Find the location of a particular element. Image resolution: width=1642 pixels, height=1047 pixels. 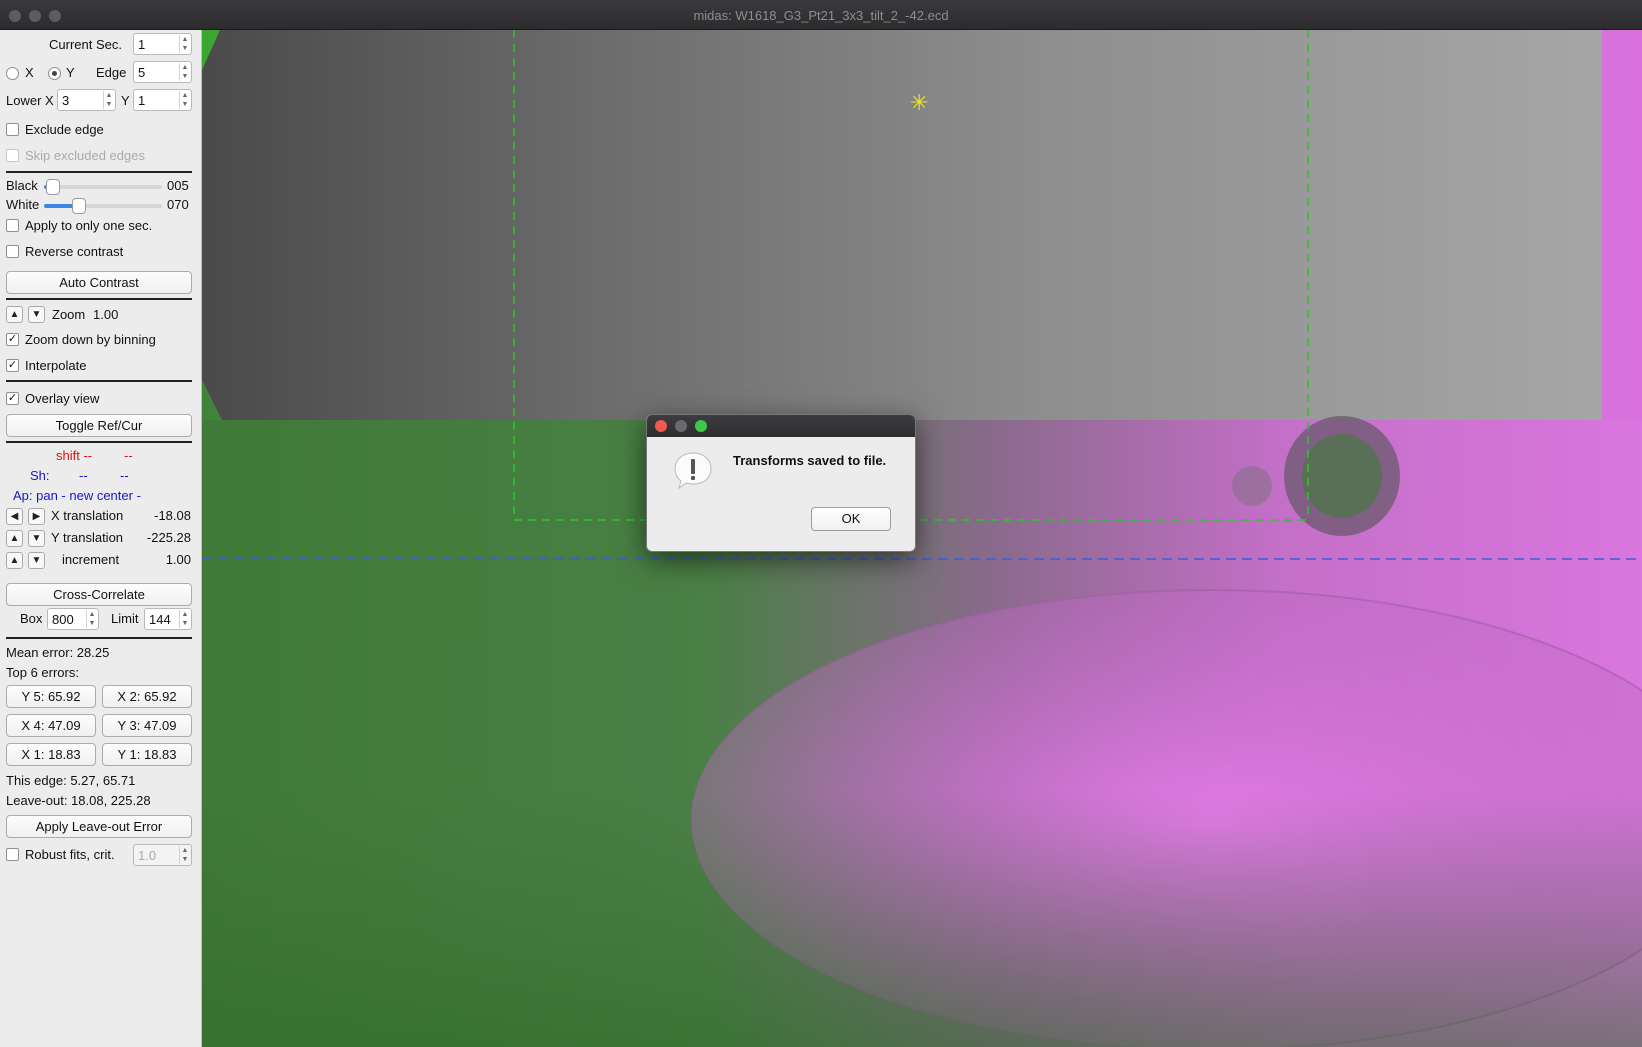

radio-x is located at coordinates (12, 73).